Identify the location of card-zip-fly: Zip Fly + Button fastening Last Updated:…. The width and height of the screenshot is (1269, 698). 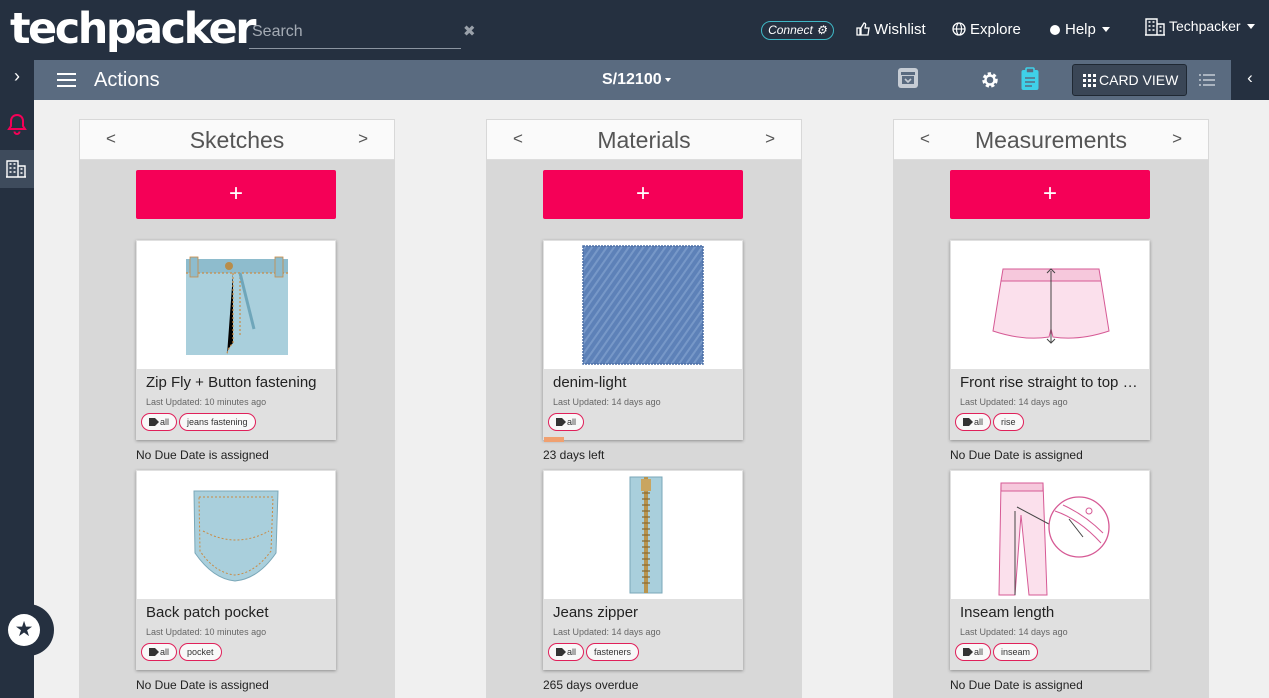
(236, 340).